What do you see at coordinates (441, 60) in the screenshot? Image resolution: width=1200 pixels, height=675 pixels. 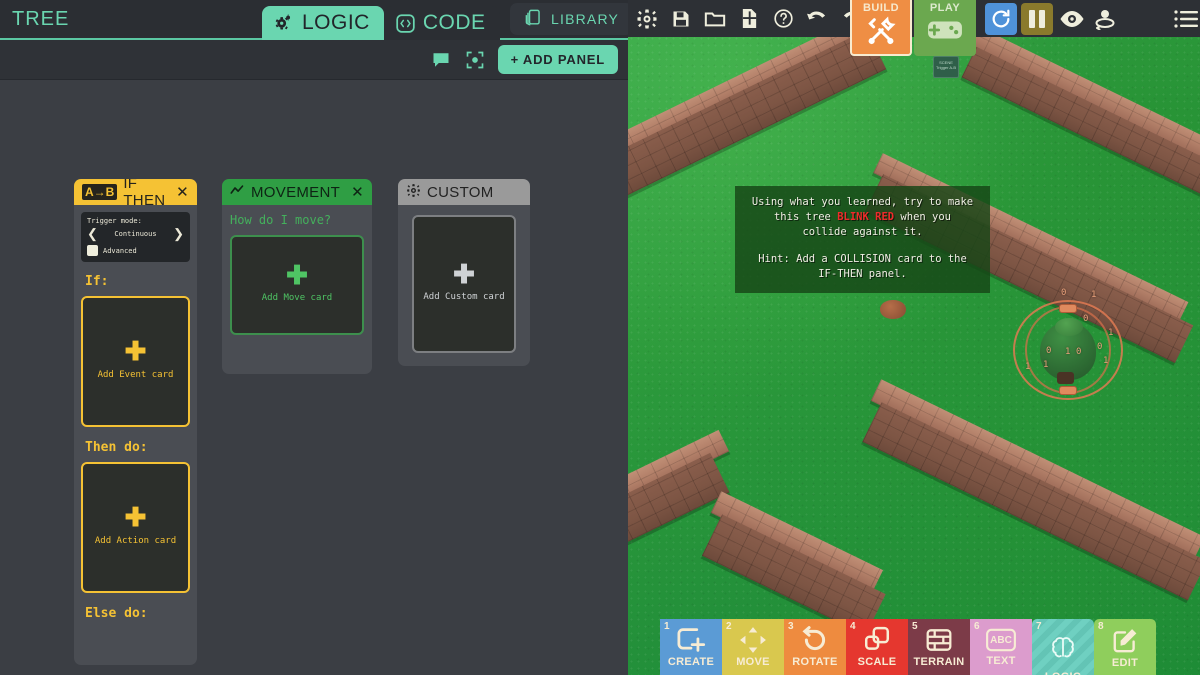 I see `speech-bubble-icon` at bounding box center [441, 60].